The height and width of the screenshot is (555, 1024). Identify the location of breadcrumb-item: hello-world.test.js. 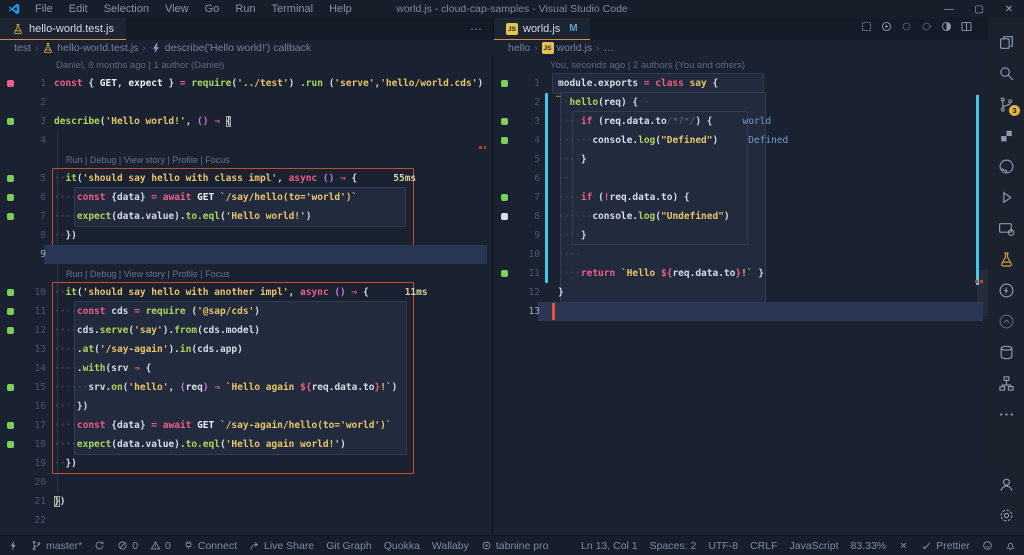
(90, 48).